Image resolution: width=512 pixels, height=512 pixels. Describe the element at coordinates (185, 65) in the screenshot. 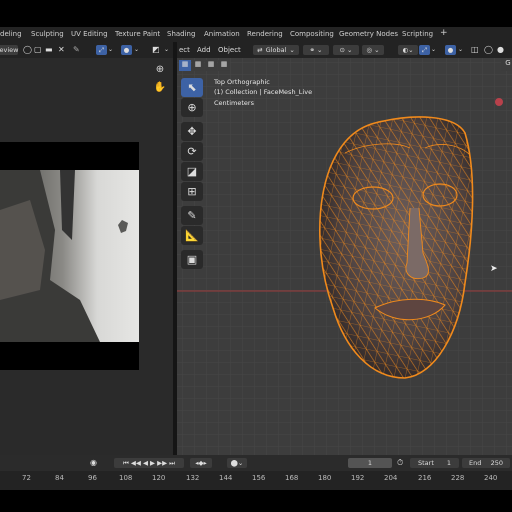

I see `select-new-icon: ▦` at that location.